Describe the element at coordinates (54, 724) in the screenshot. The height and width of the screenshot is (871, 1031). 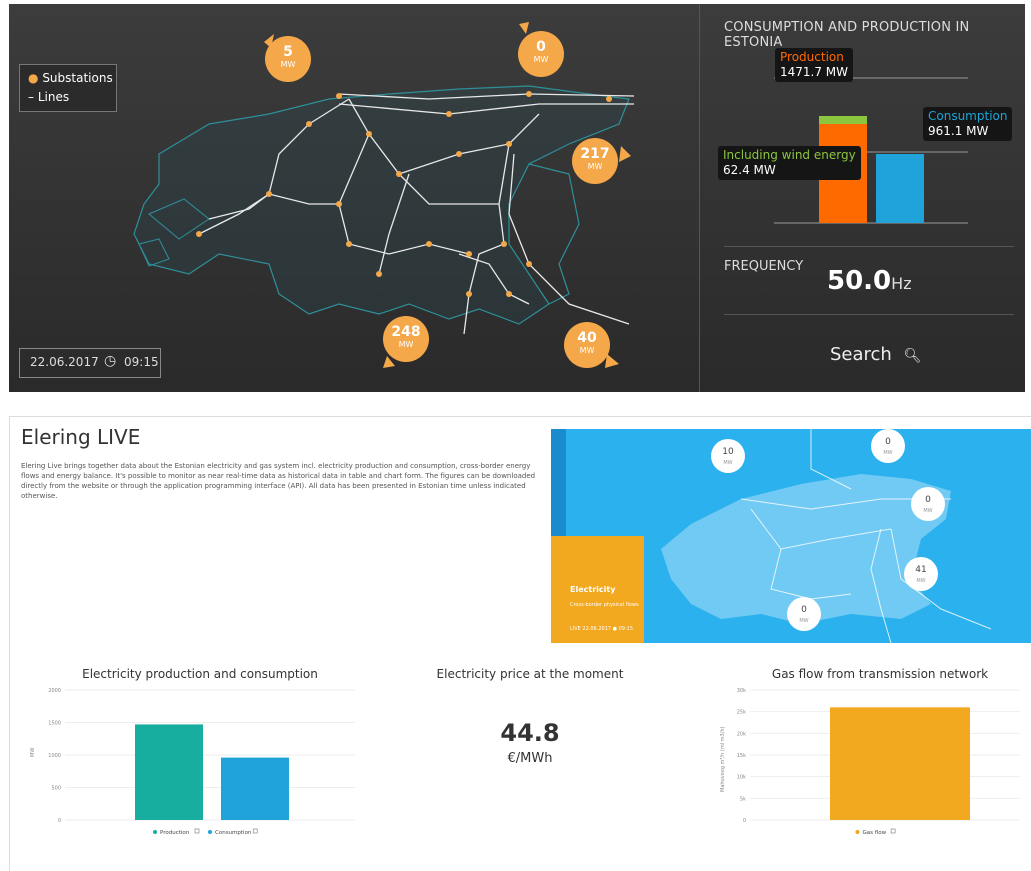
I see `y-tick-label: 1500` at that location.